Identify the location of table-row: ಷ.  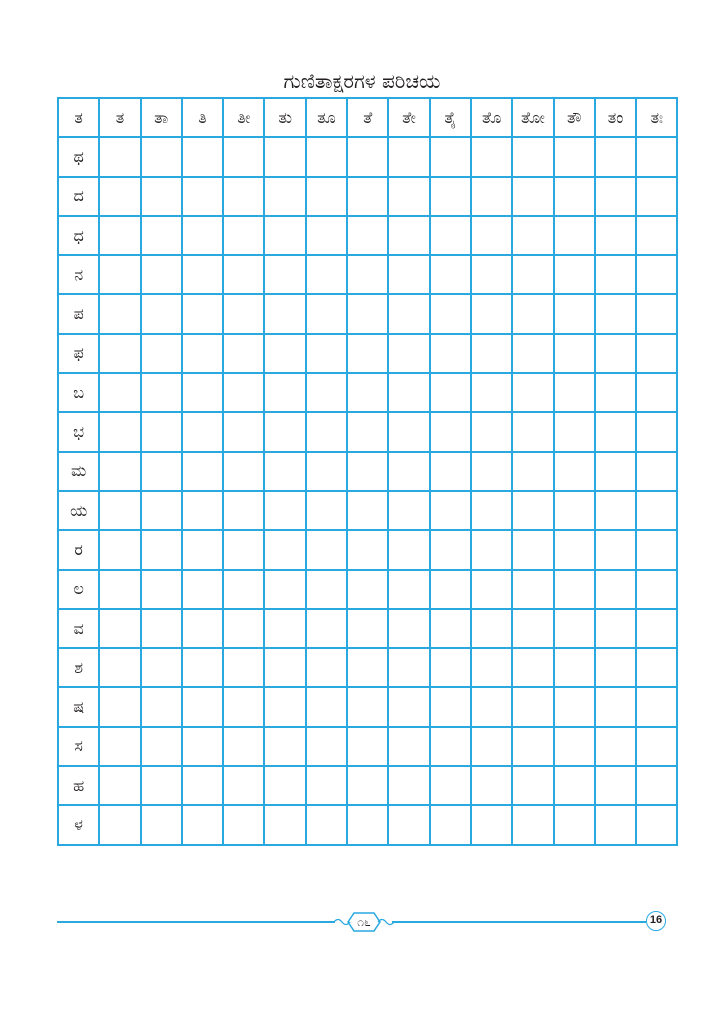
(367, 707).